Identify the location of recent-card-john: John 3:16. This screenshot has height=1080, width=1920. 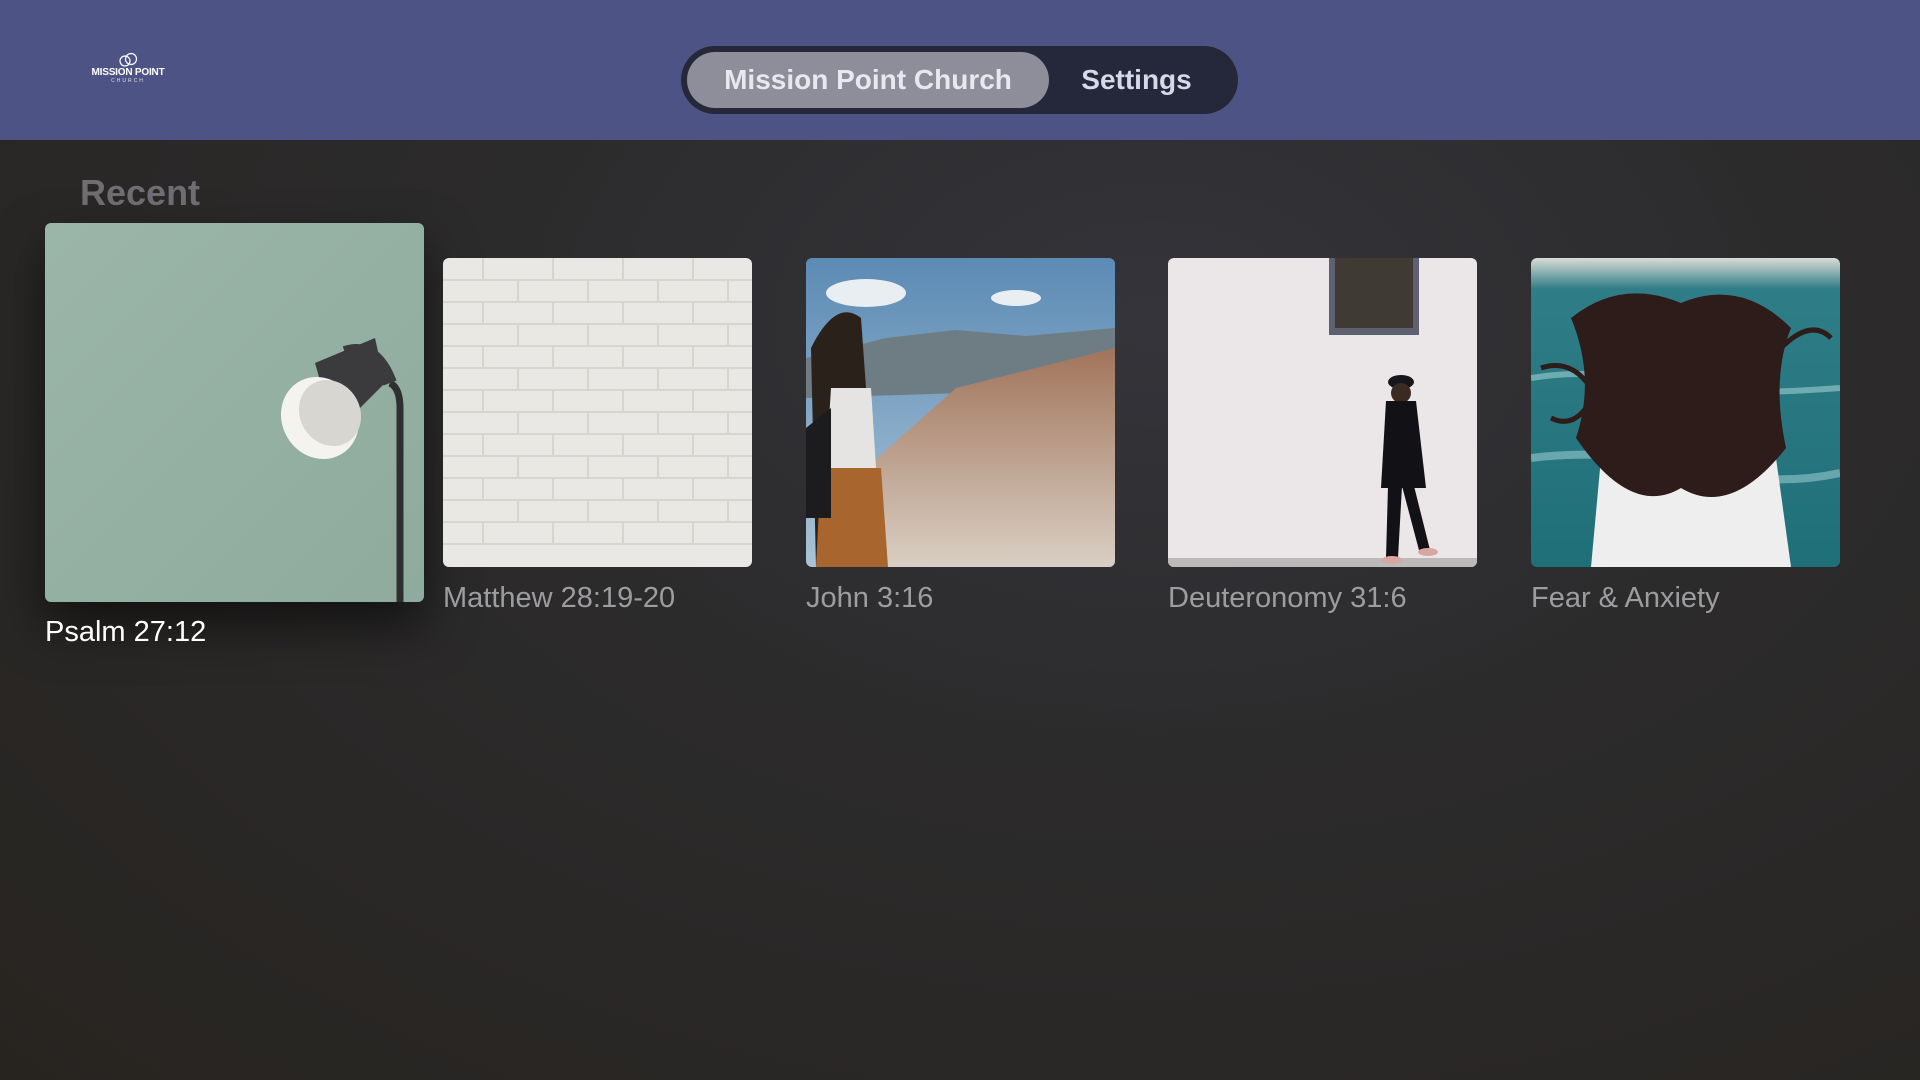
(960, 439).